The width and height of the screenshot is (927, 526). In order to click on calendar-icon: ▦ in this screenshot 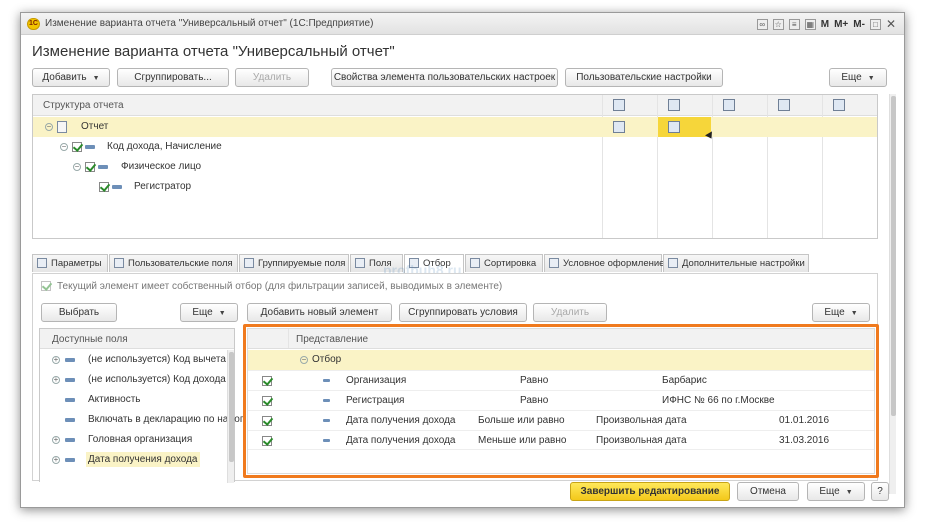, I will do `click(810, 24)`.